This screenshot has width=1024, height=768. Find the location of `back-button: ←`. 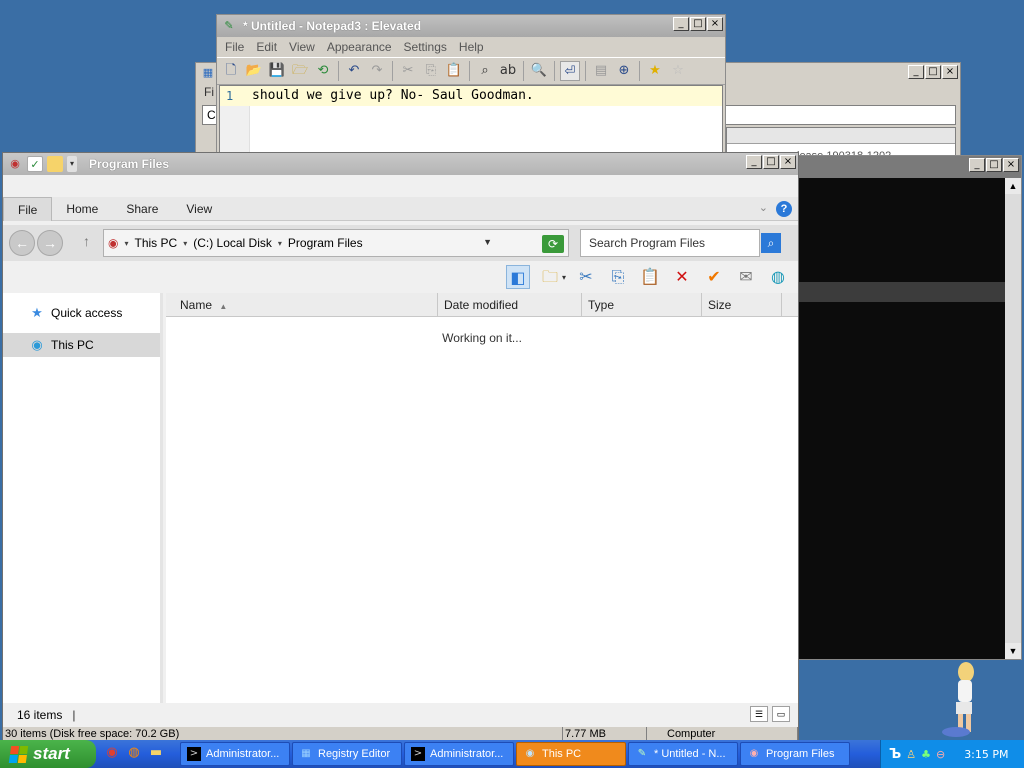

back-button: ← is located at coordinates (22, 243).